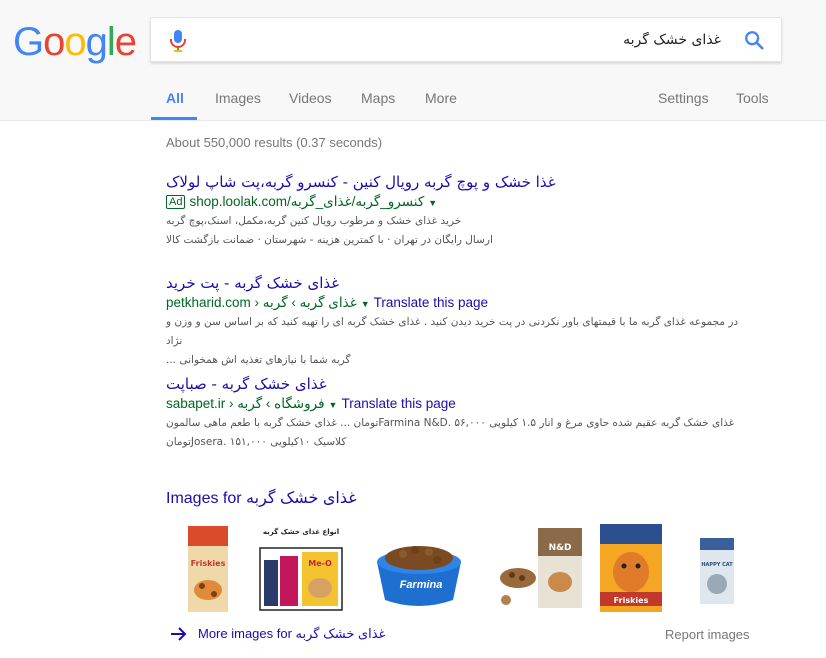  I want to click on tab-more: More, so click(441, 98).